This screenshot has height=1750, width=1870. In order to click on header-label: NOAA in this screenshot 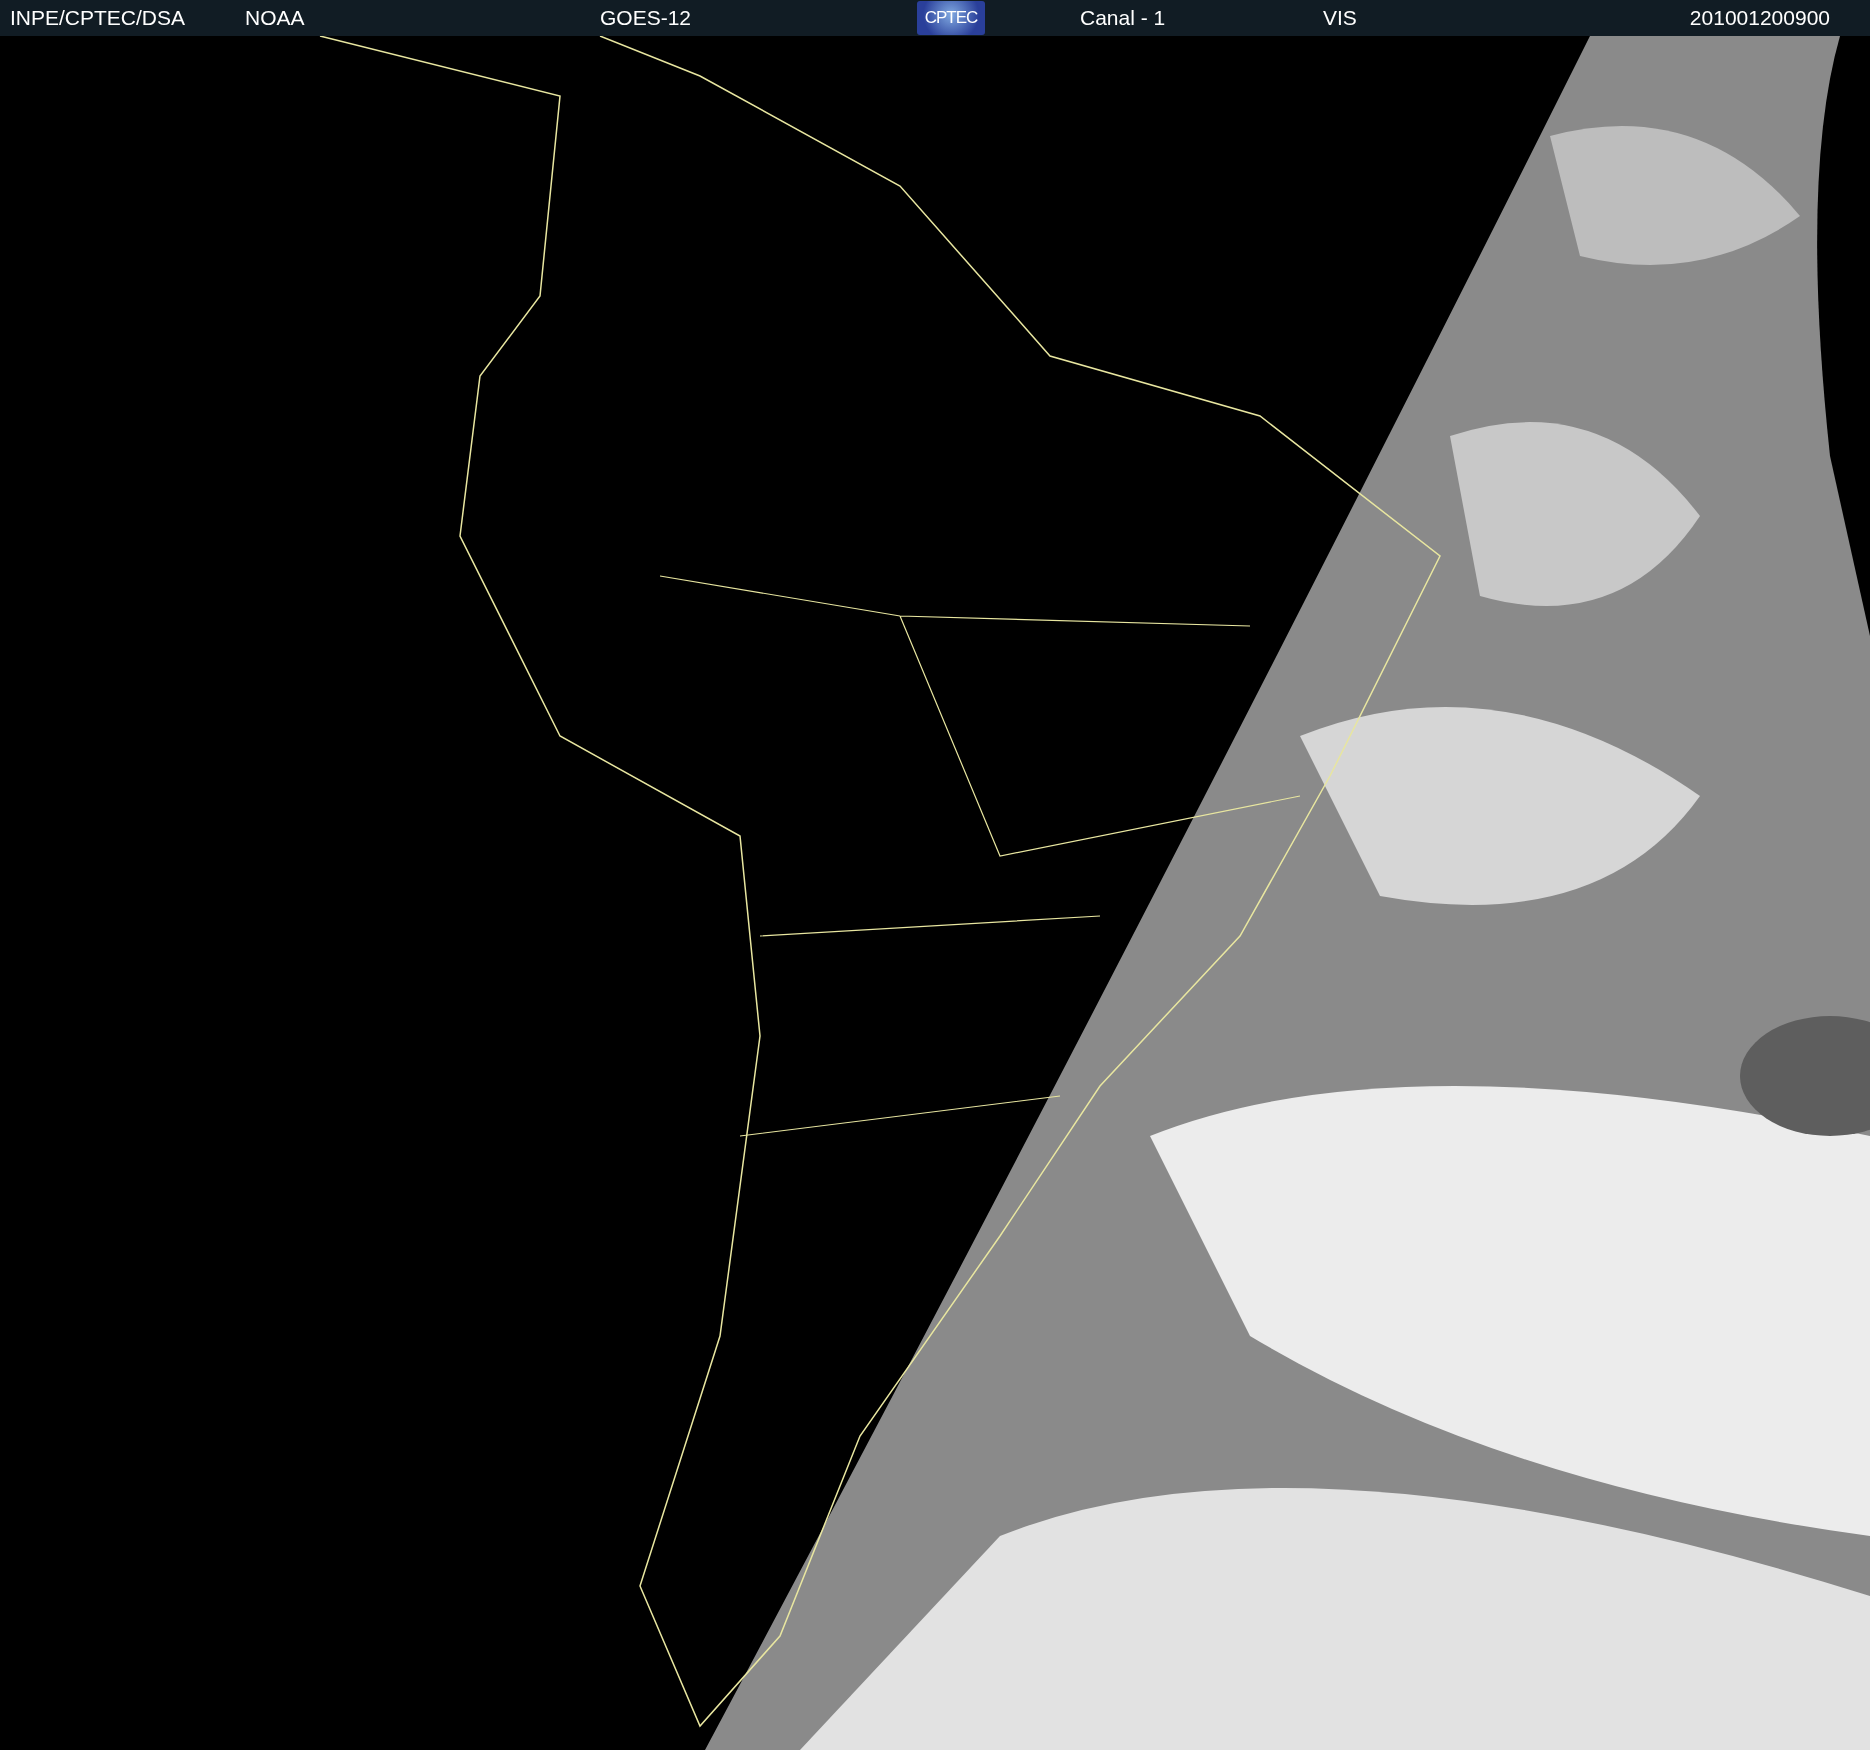, I will do `click(275, 18)`.